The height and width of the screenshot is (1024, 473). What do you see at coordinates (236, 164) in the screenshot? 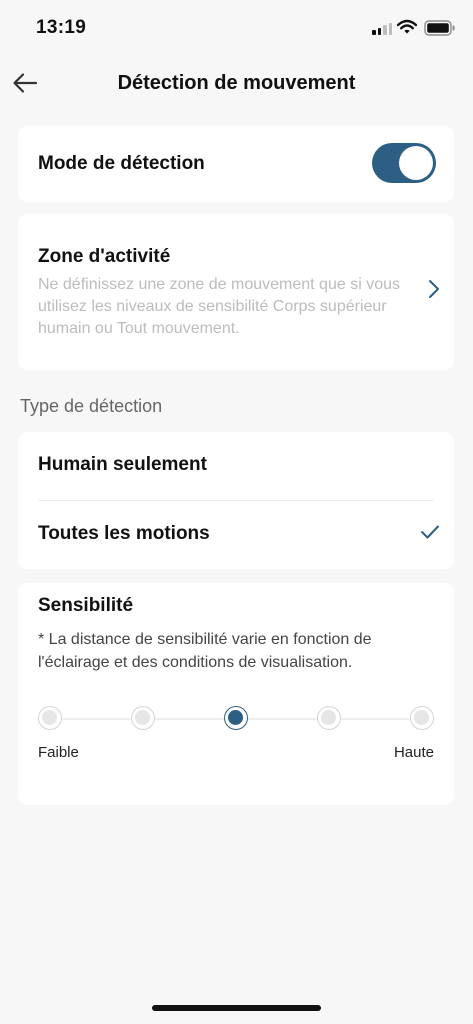
I see `detection-mode-card: Mode de détection` at bounding box center [236, 164].